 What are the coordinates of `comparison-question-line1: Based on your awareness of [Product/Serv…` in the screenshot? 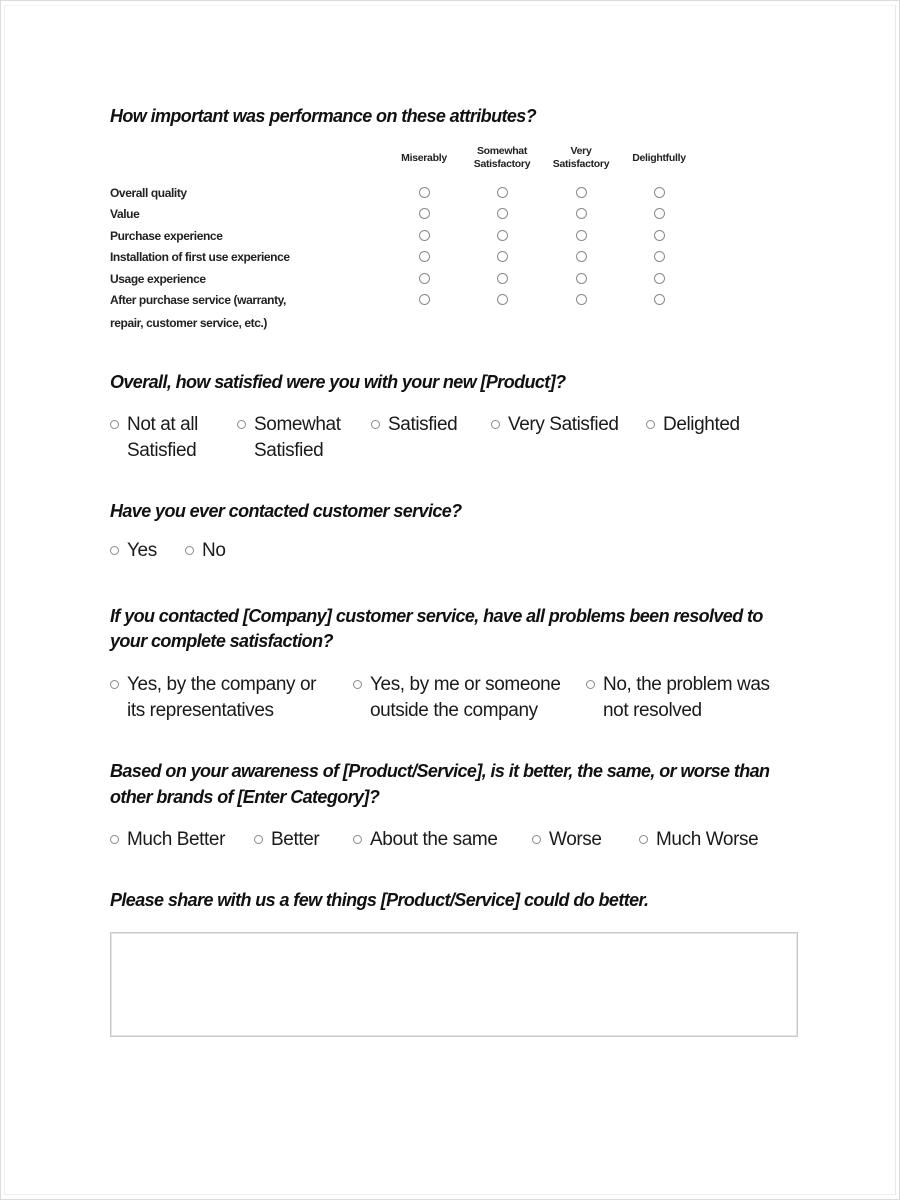 It's located at (440, 771).